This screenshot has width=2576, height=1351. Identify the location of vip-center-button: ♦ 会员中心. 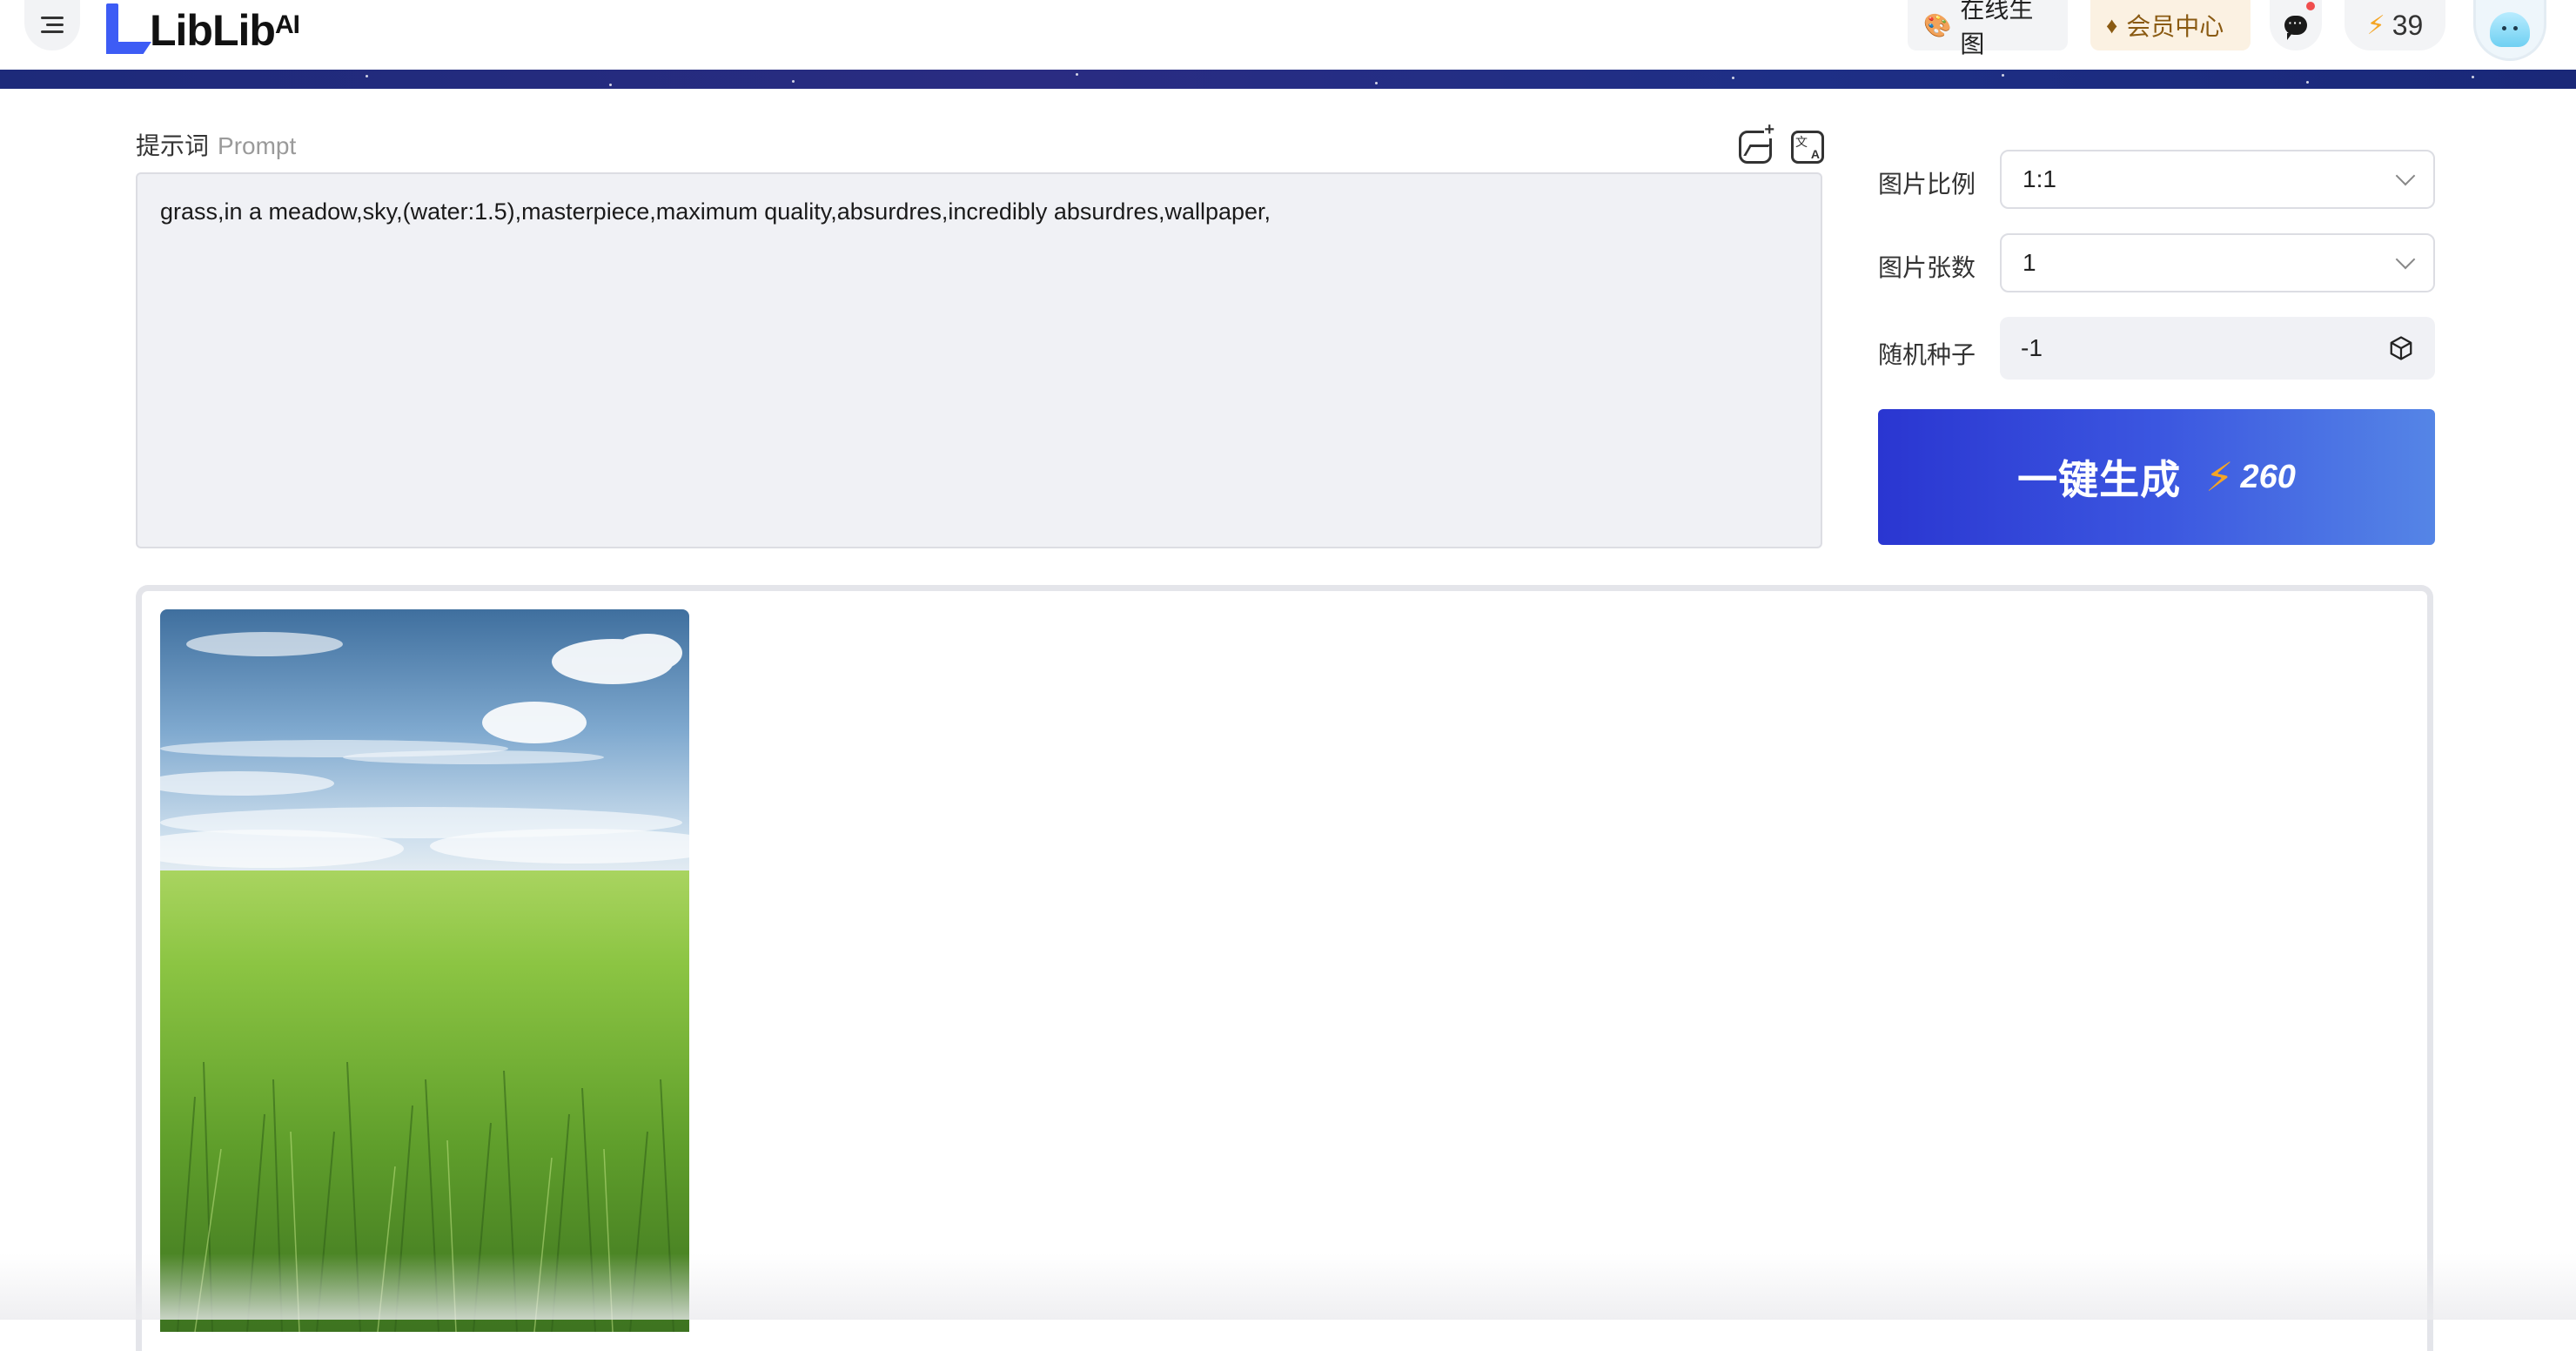
(2170, 25).